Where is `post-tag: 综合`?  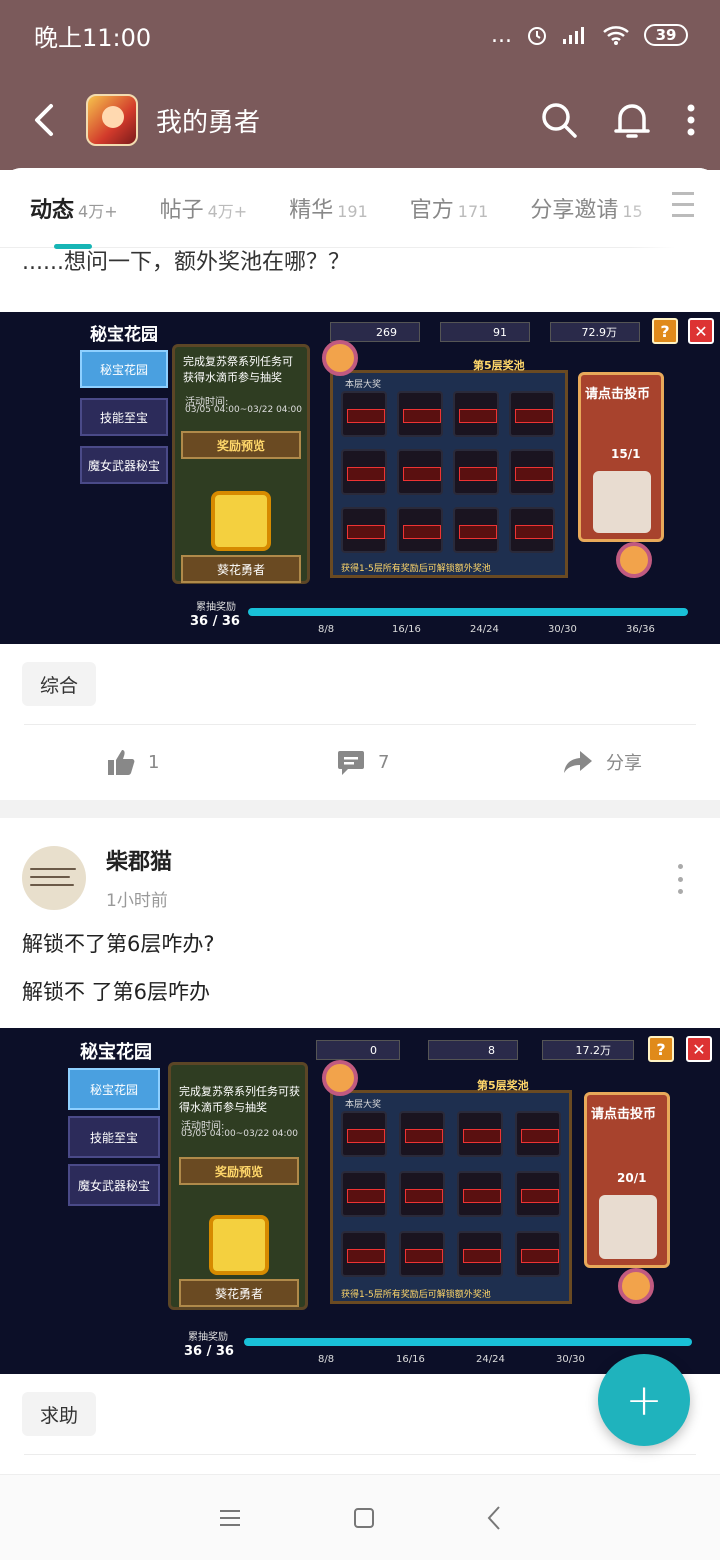
post-tag: 综合 is located at coordinates (59, 684).